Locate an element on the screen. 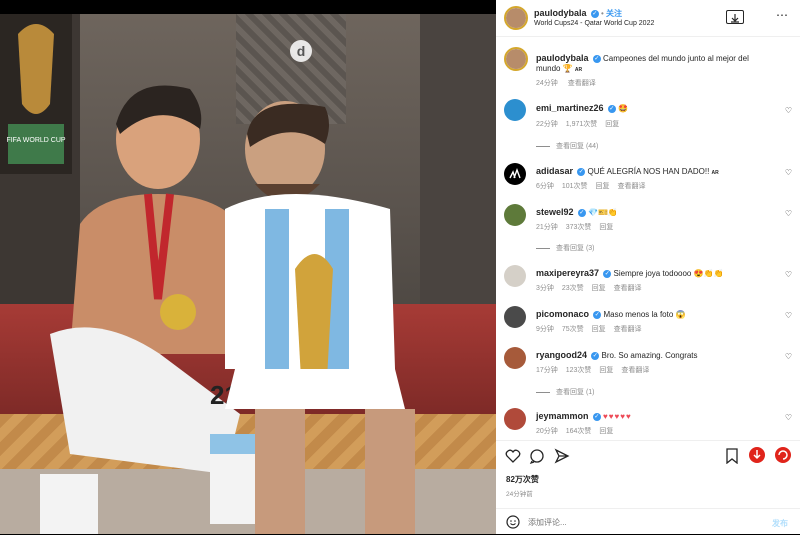 This screenshot has width=800, height=535. follow-button: 关注 is located at coordinates (614, 13).